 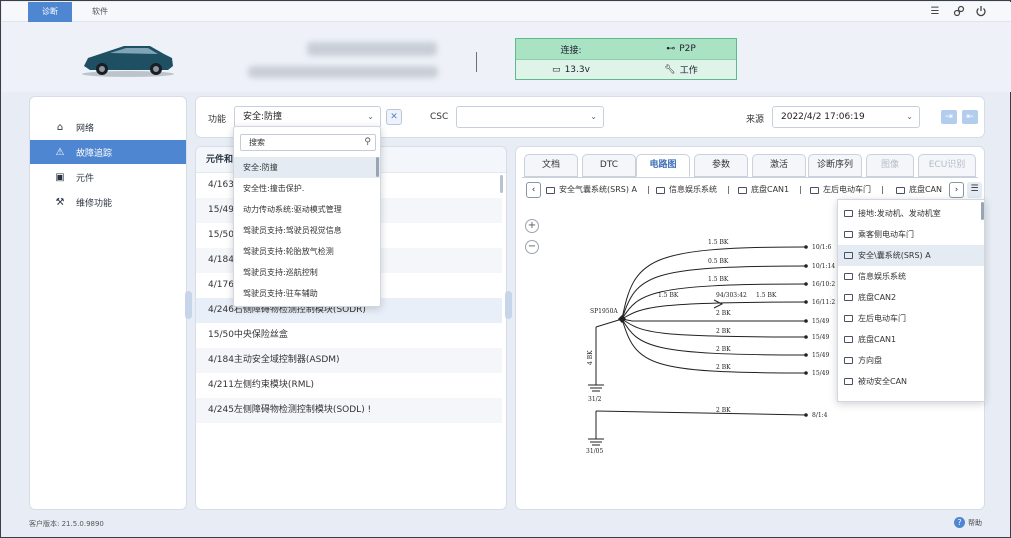 I want to click on list-item: 4/245左侧障碍物检测控制模块(SODL) !, so click(x=349, y=410).